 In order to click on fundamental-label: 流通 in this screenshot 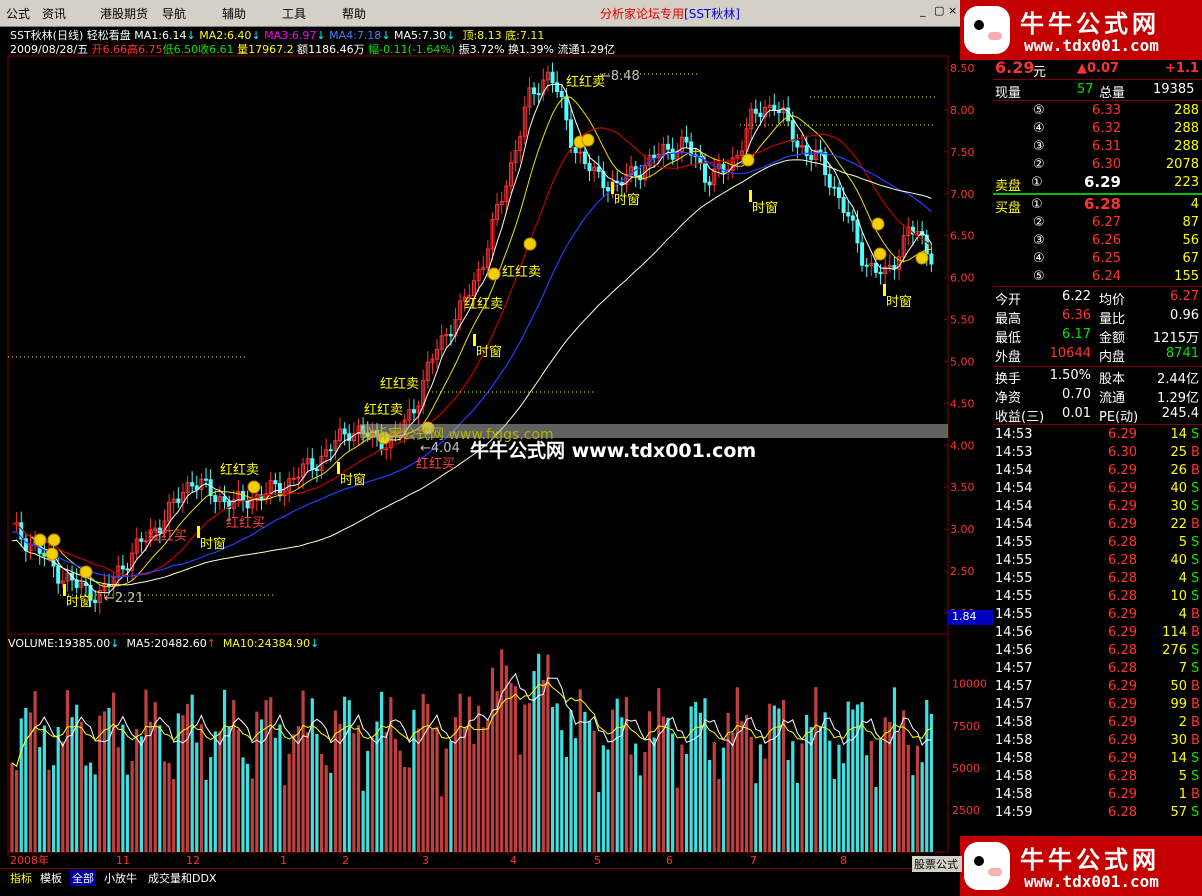, I will do `click(1112, 398)`.